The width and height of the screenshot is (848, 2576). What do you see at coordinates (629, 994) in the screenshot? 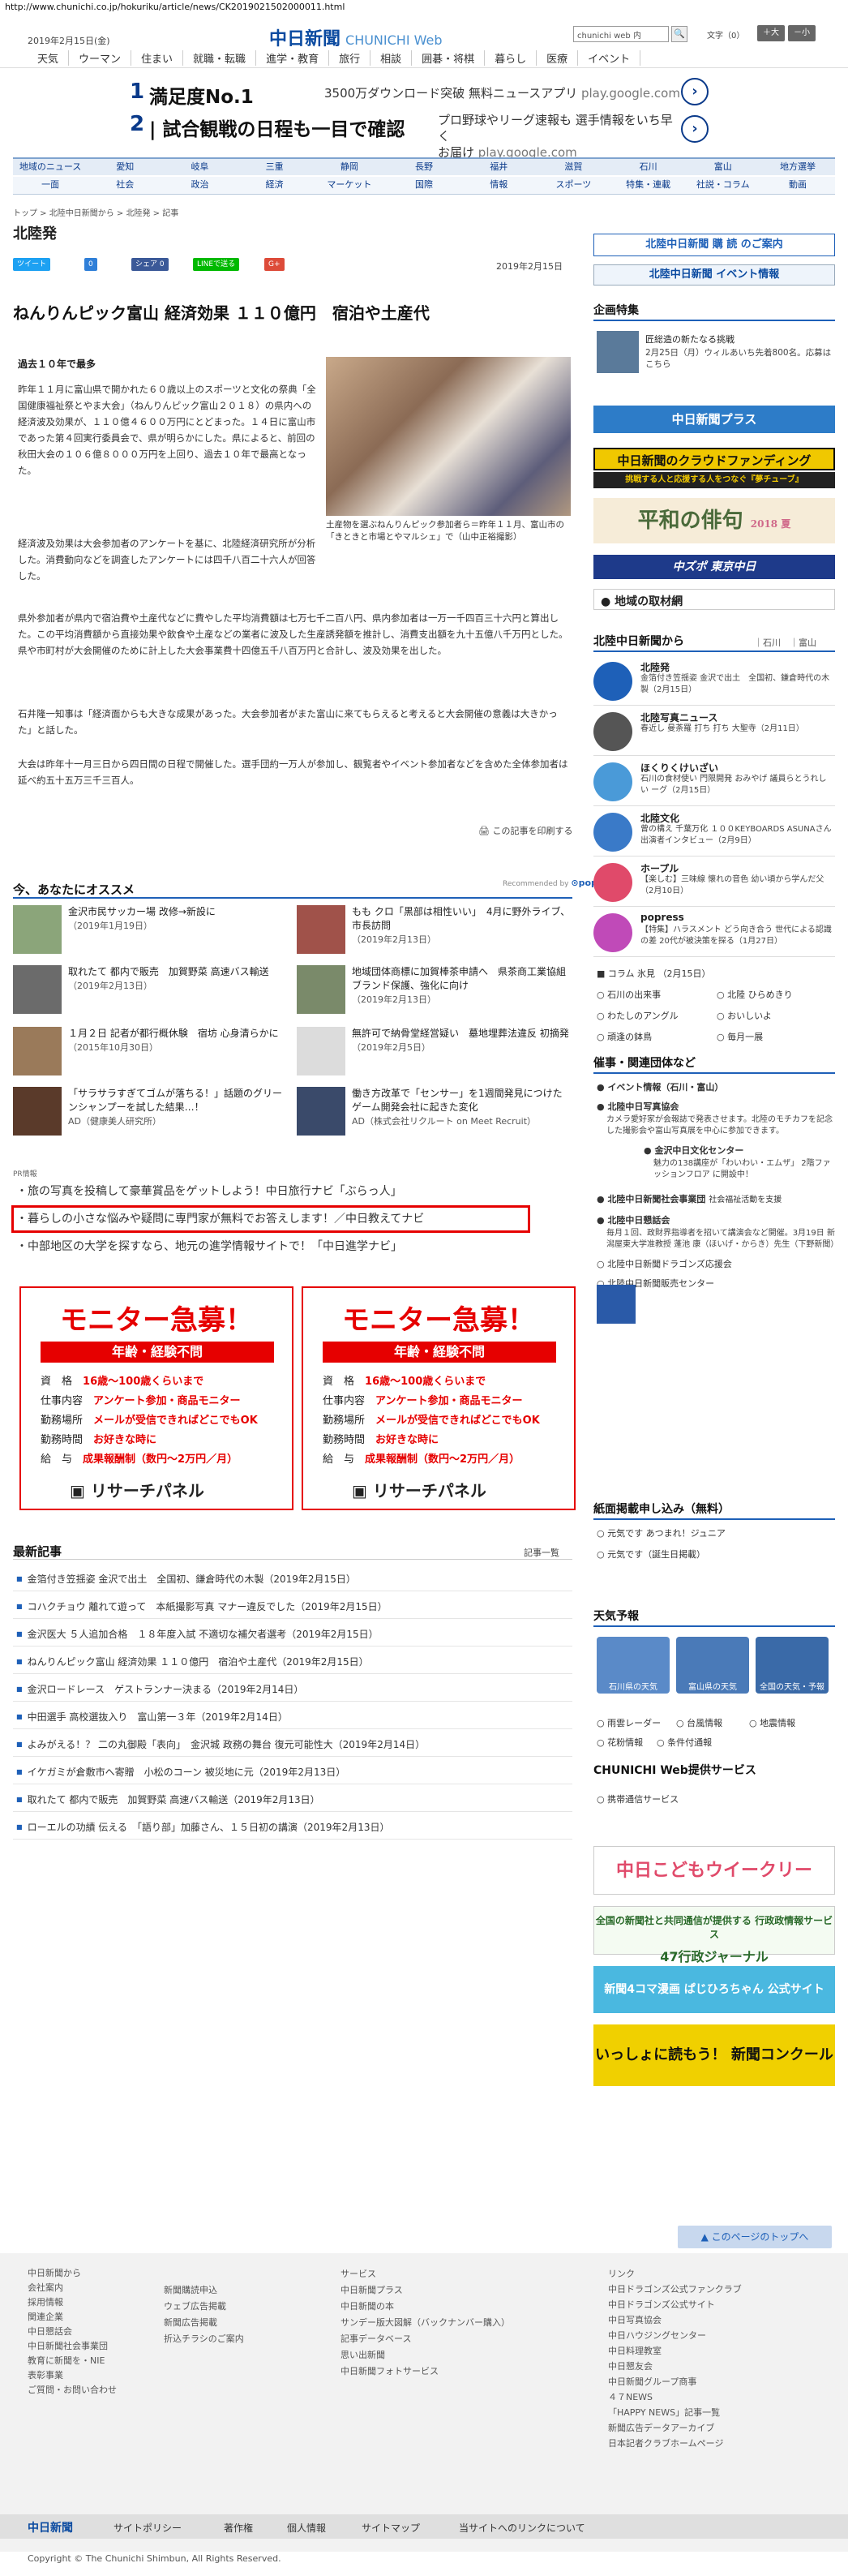
I see `side-link: ○ 石川の出来事` at bounding box center [629, 994].